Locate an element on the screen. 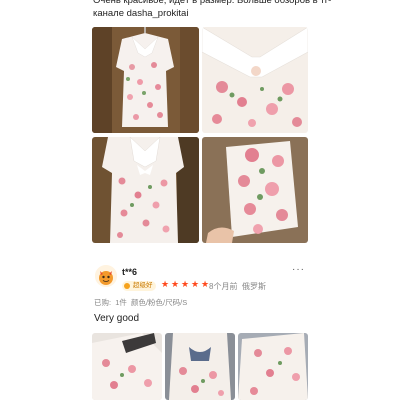  reviewer-region: 俄罗斯 is located at coordinates (254, 286).